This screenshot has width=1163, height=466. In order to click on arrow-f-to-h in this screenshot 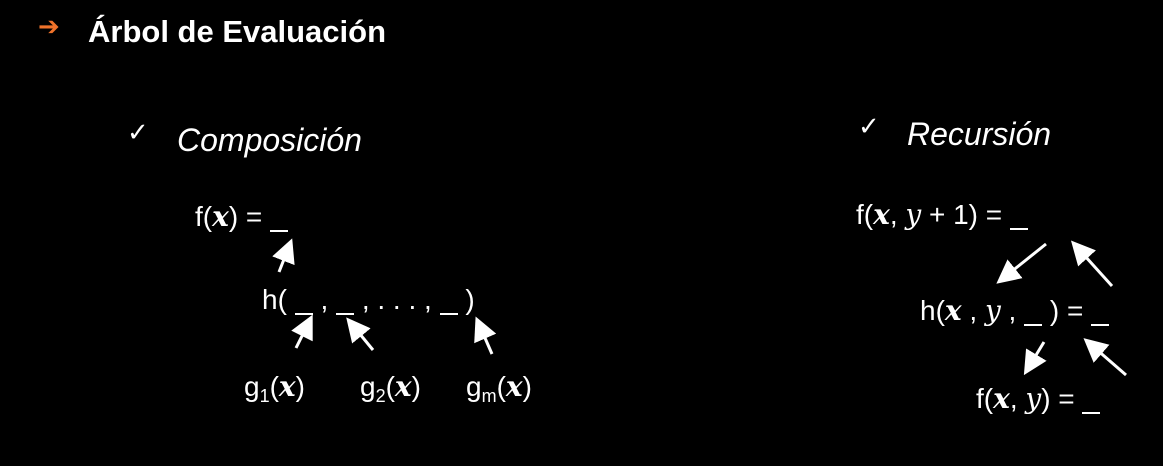, I will do `click(1105, 357)`.